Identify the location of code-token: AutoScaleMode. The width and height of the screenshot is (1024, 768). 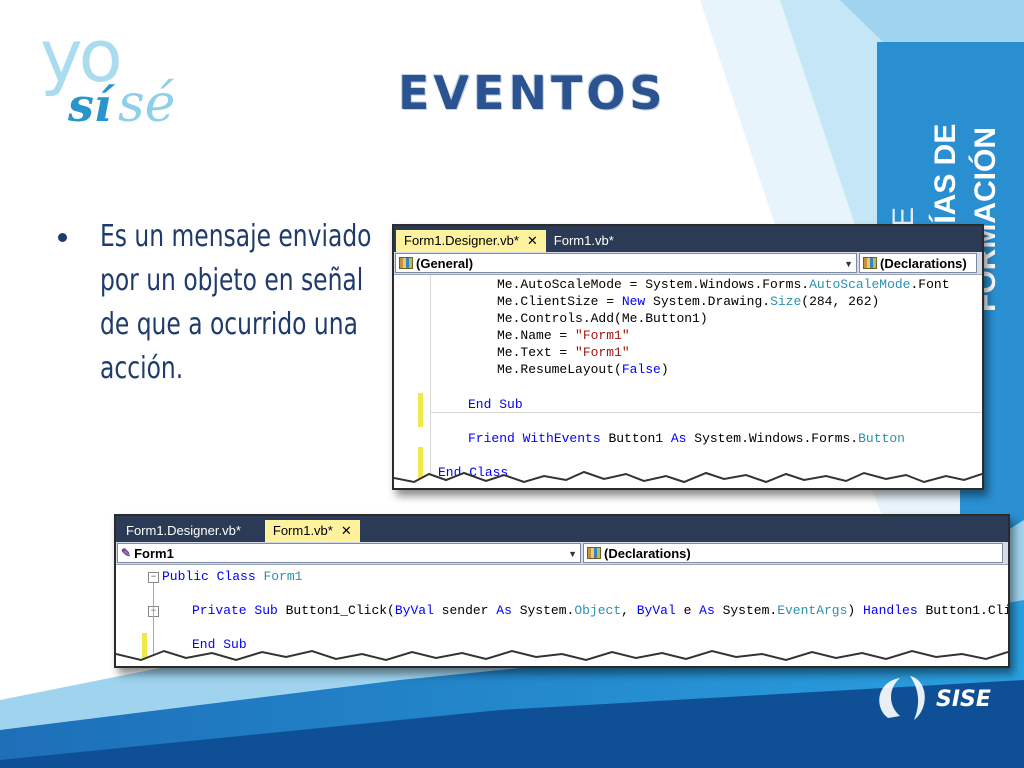
(860, 284).